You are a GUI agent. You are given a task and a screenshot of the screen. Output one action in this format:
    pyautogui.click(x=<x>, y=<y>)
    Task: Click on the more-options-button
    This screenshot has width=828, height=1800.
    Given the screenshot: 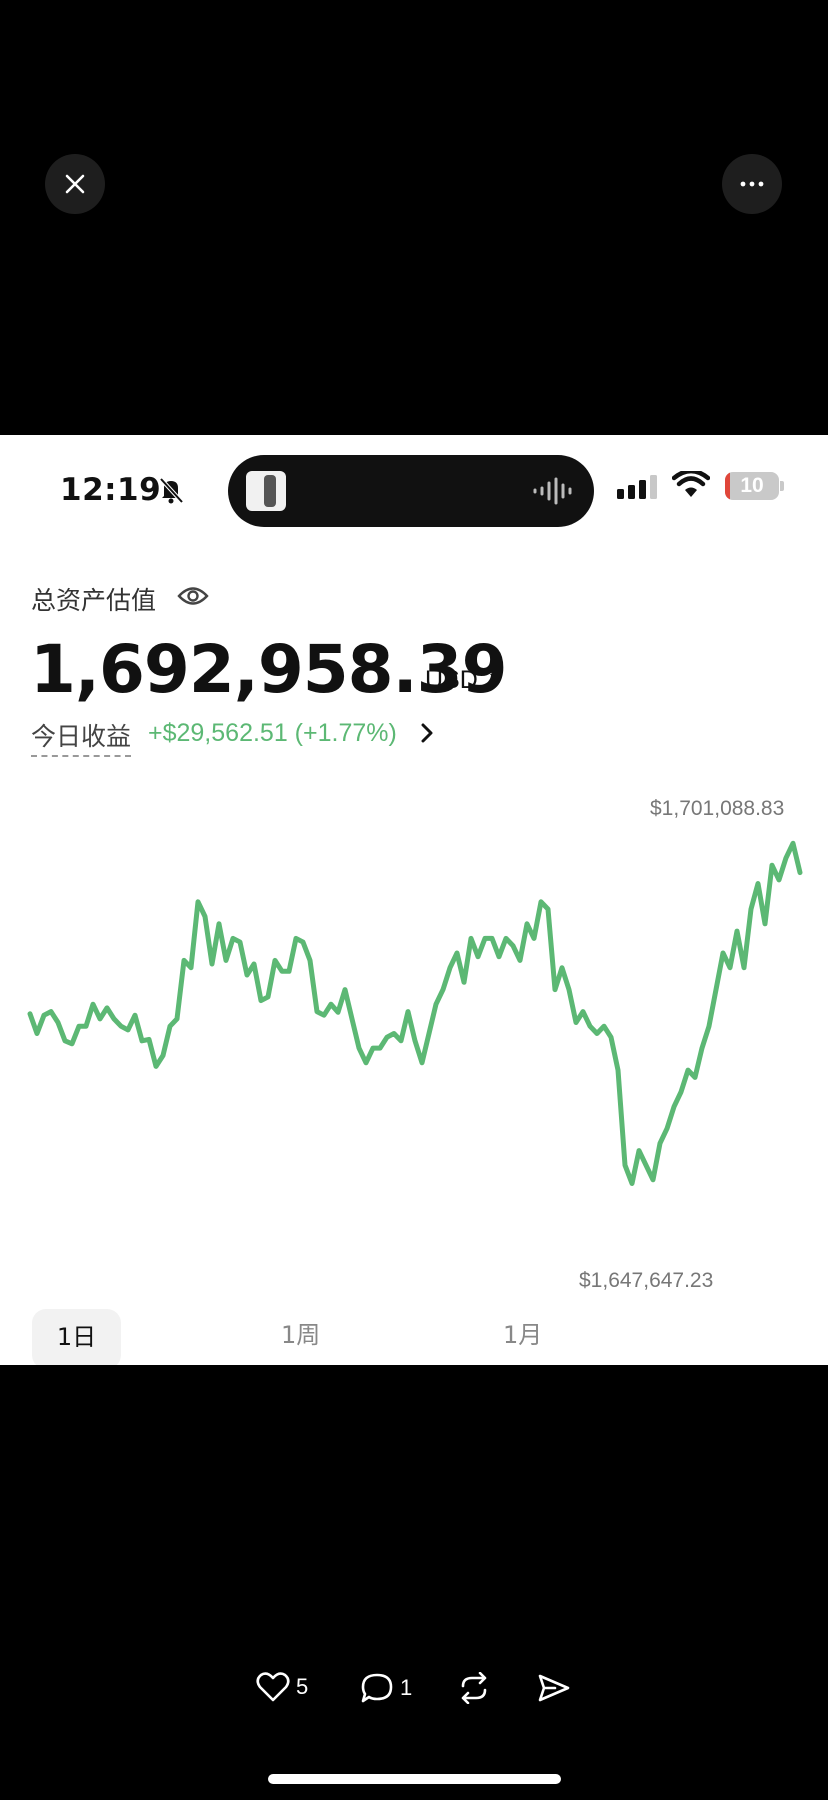 What is the action you would take?
    pyautogui.click(x=752, y=184)
    